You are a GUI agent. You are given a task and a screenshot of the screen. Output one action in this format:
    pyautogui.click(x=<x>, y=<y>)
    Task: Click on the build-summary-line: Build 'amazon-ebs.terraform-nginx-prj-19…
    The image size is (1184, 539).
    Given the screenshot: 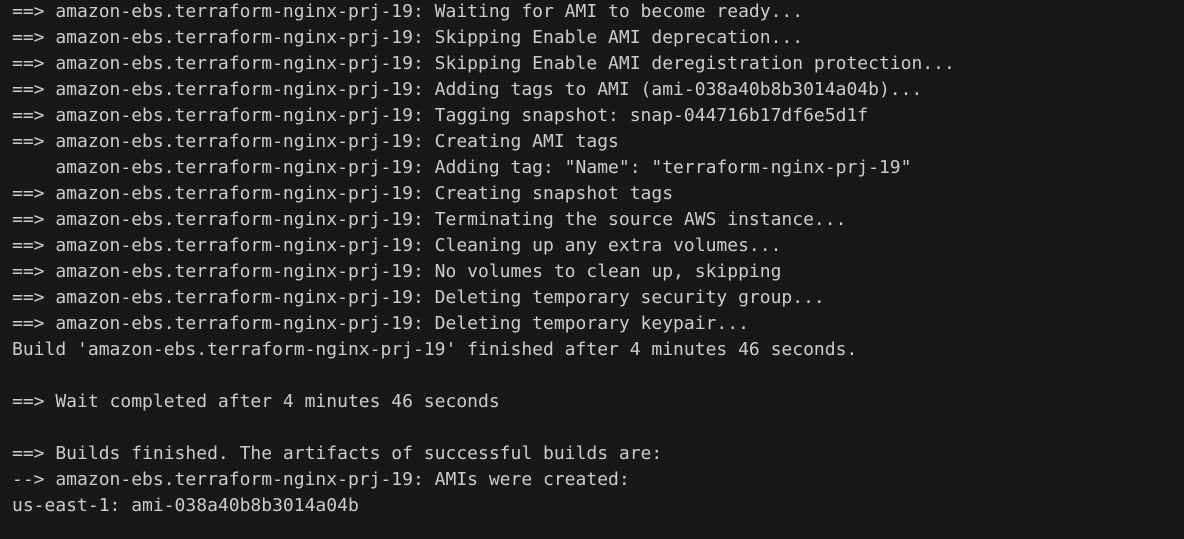 What is the action you would take?
    pyautogui.click(x=435, y=349)
    